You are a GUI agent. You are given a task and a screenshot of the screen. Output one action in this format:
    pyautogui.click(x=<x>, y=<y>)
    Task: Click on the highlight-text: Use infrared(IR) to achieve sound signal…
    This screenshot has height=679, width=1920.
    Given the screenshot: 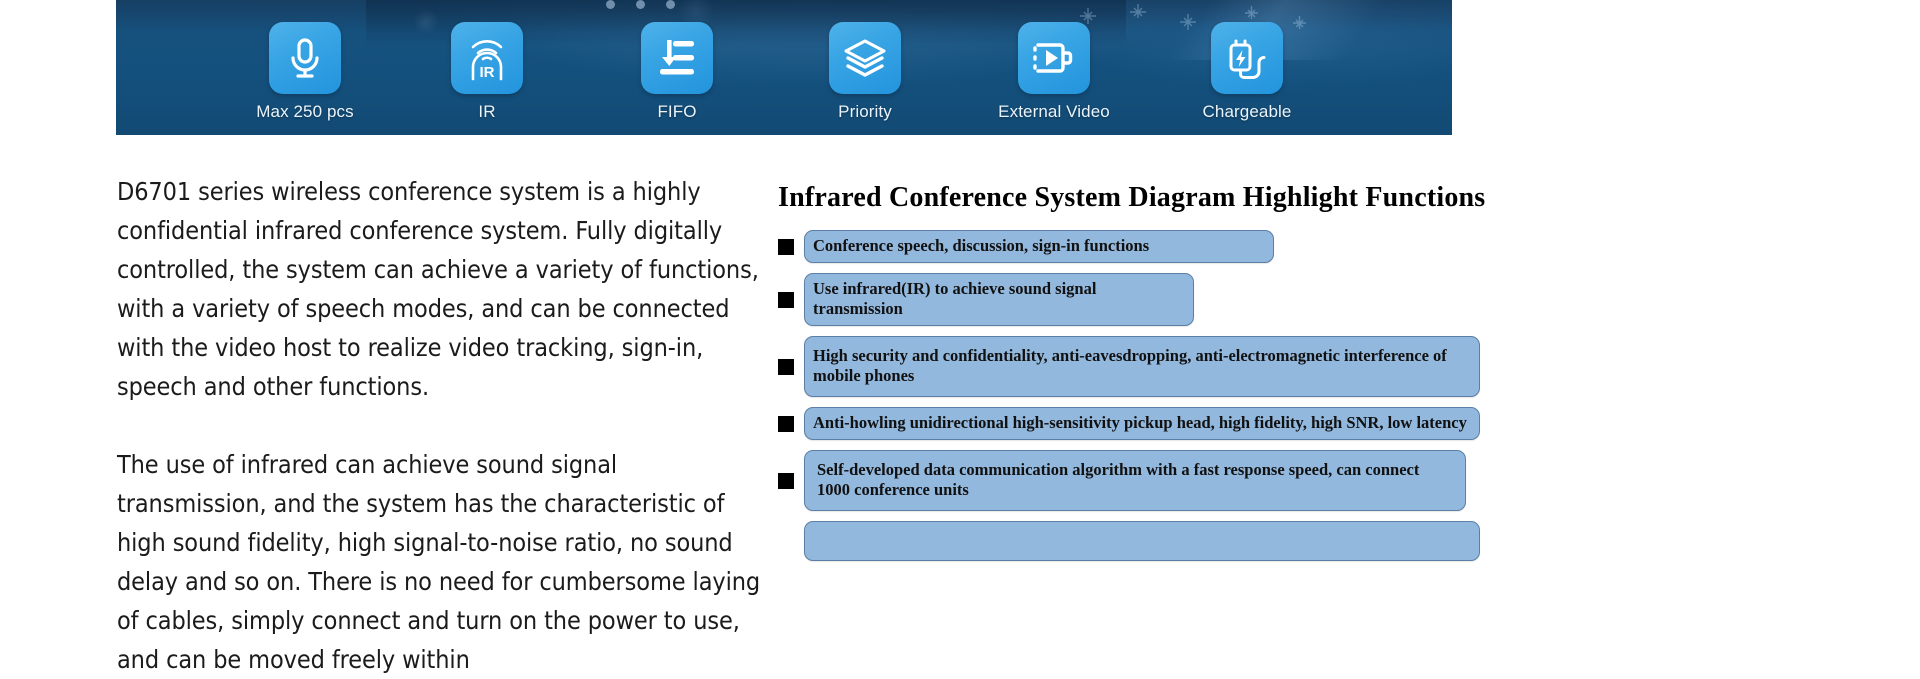 What is the action you would take?
    pyautogui.click(x=999, y=299)
    